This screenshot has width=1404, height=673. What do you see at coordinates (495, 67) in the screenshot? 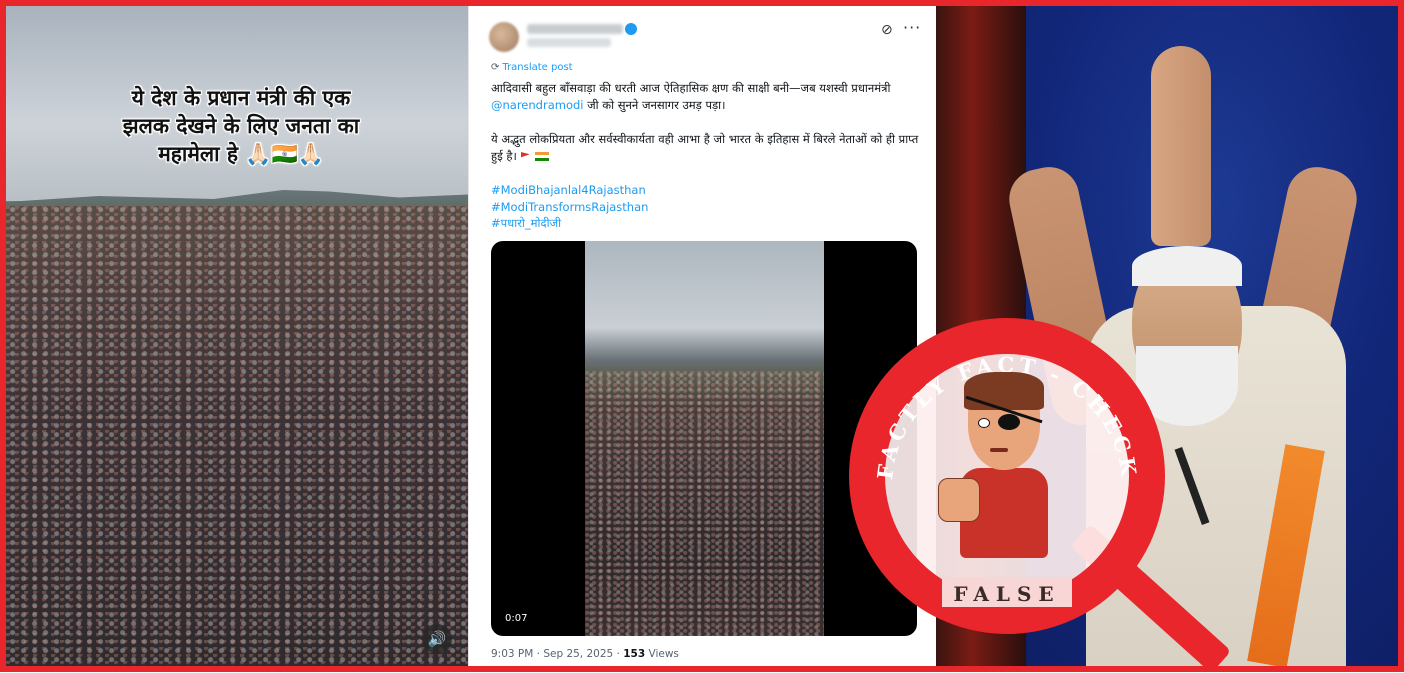
I see `translate-icon: ⟳` at bounding box center [495, 67].